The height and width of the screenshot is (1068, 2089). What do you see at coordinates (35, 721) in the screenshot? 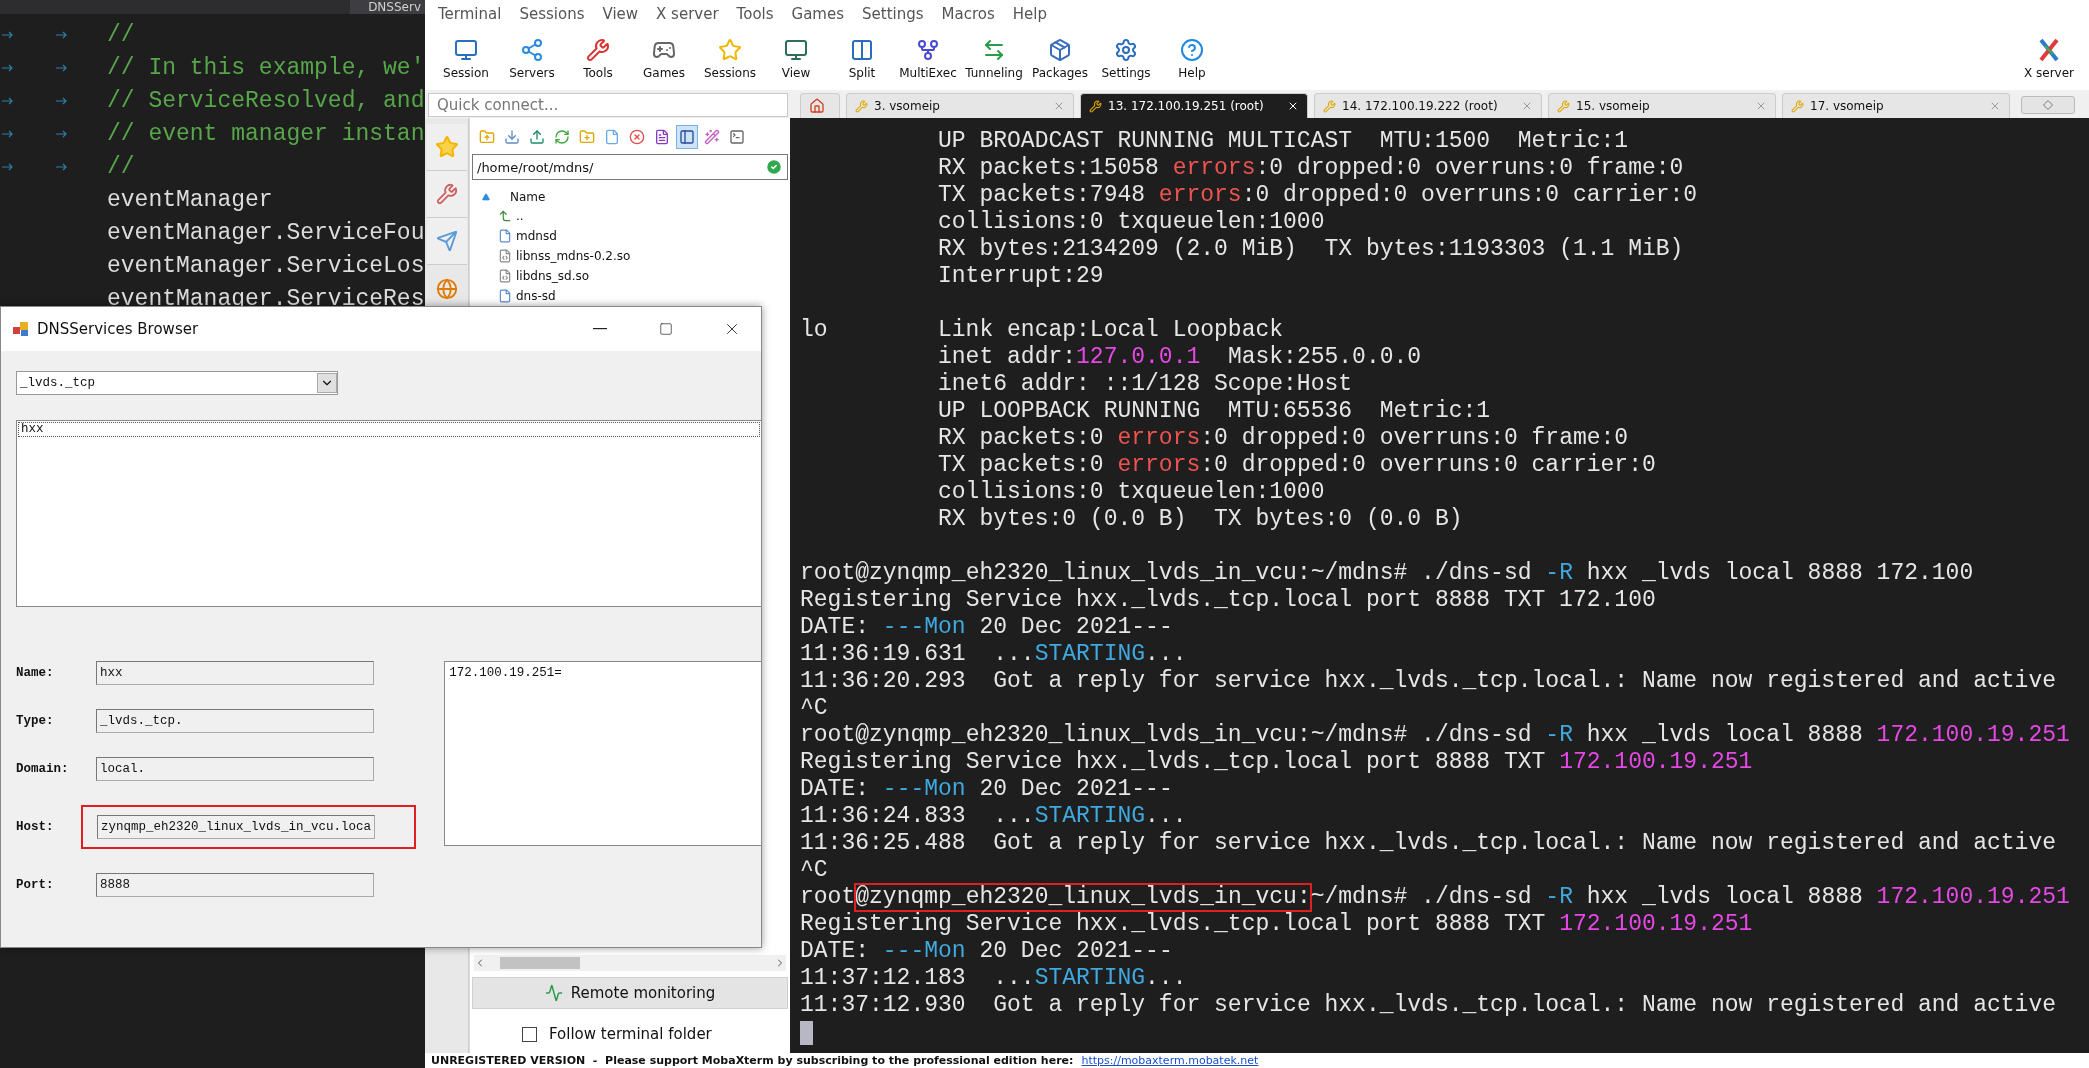
I see `field-label: Type:` at bounding box center [35, 721].